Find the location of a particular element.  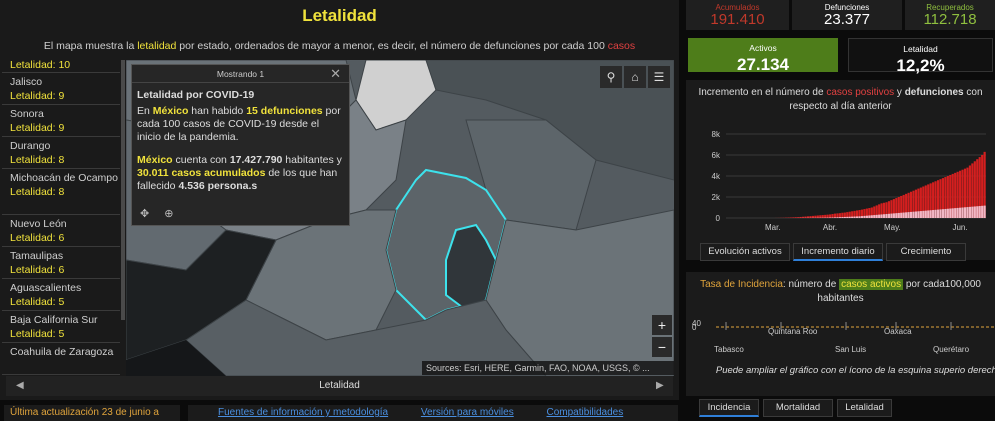

state-list-item: Durango Letalidad: 8 is located at coordinates (61, 153).